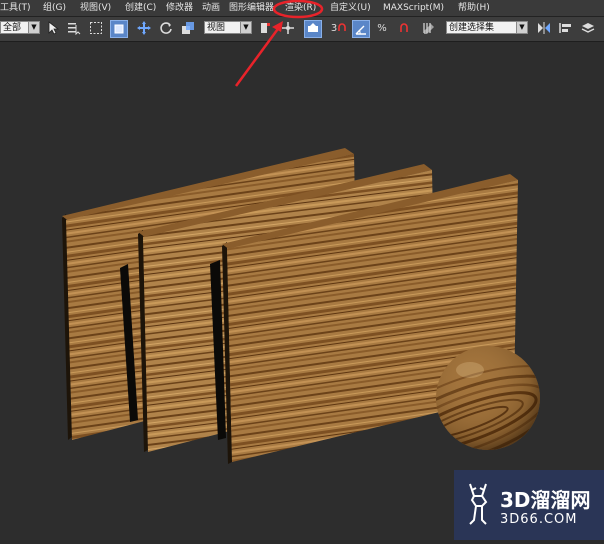 This screenshot has height=544, width=604. I want to click on selection-filter-dropdown: 全部 ▼, so click(20, 27).